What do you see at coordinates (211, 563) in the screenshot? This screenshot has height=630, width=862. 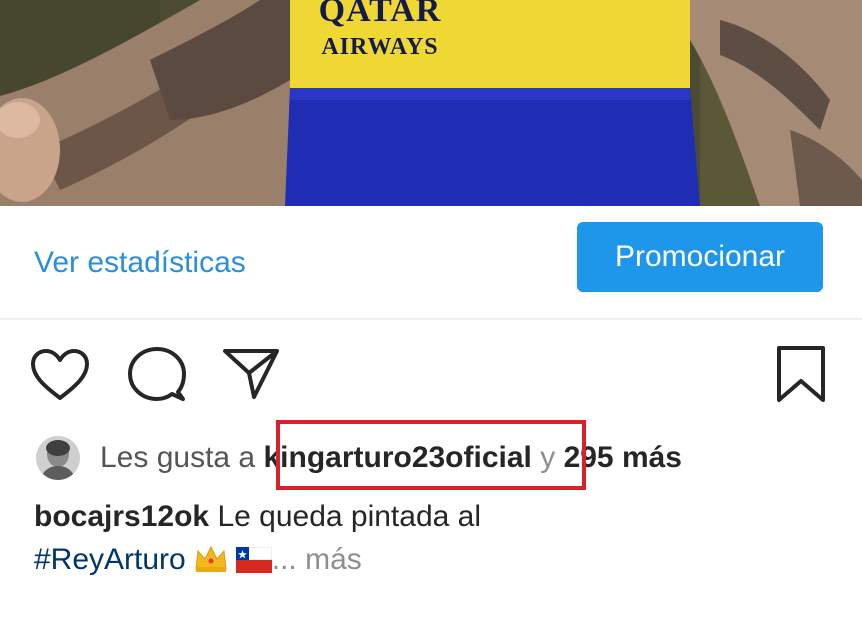 I see `crown-emoji-icon` at bounding box center [211, 563].